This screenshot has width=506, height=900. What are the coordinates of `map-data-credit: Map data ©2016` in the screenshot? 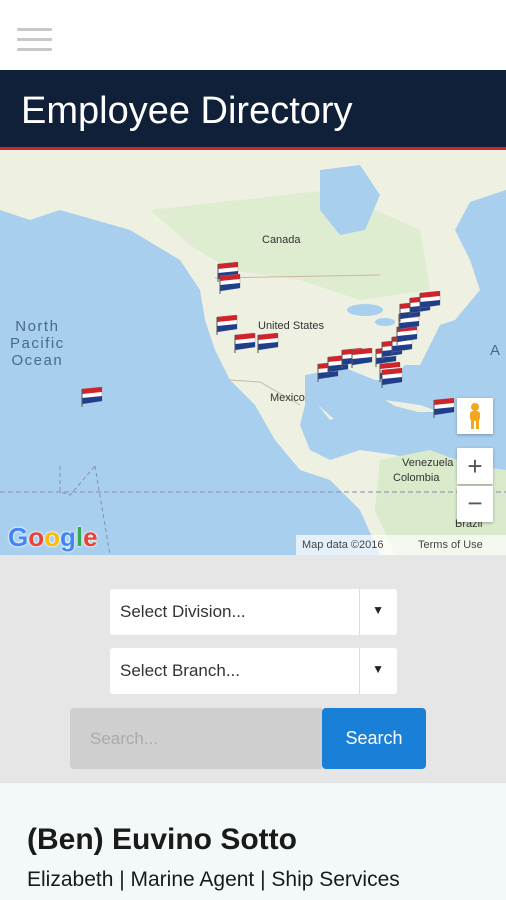 It's located at (343, 545).